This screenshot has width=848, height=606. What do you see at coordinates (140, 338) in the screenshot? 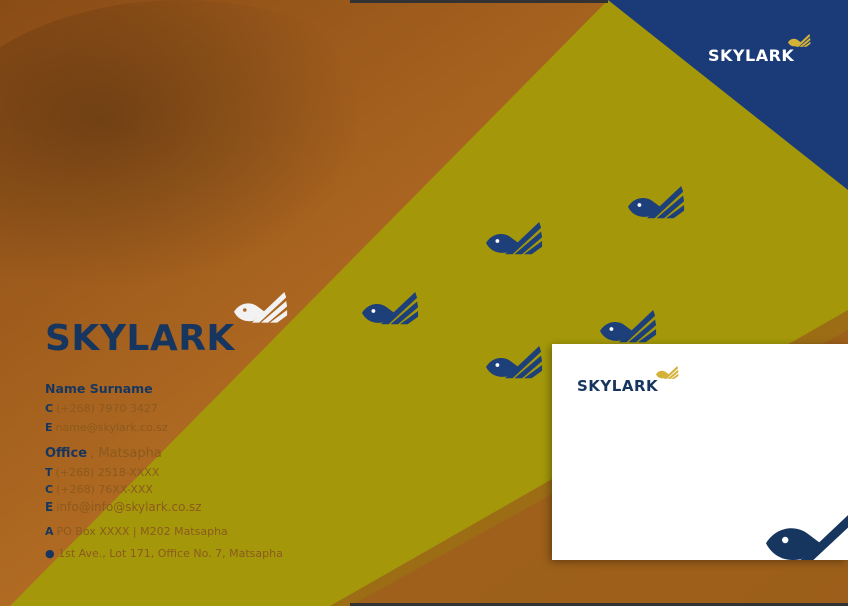
I see `main-logo-wordmark: SKYLARK` at bounding box center [140, 338].